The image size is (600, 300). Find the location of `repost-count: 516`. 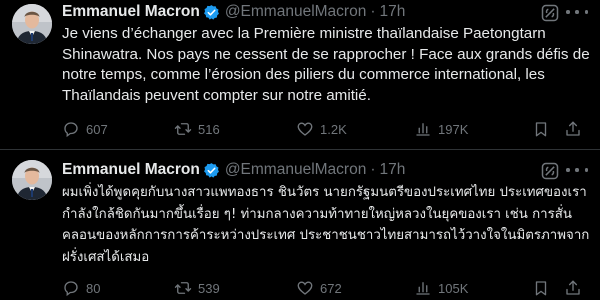

repost-count: 516 is located at coordinates (209, 129).